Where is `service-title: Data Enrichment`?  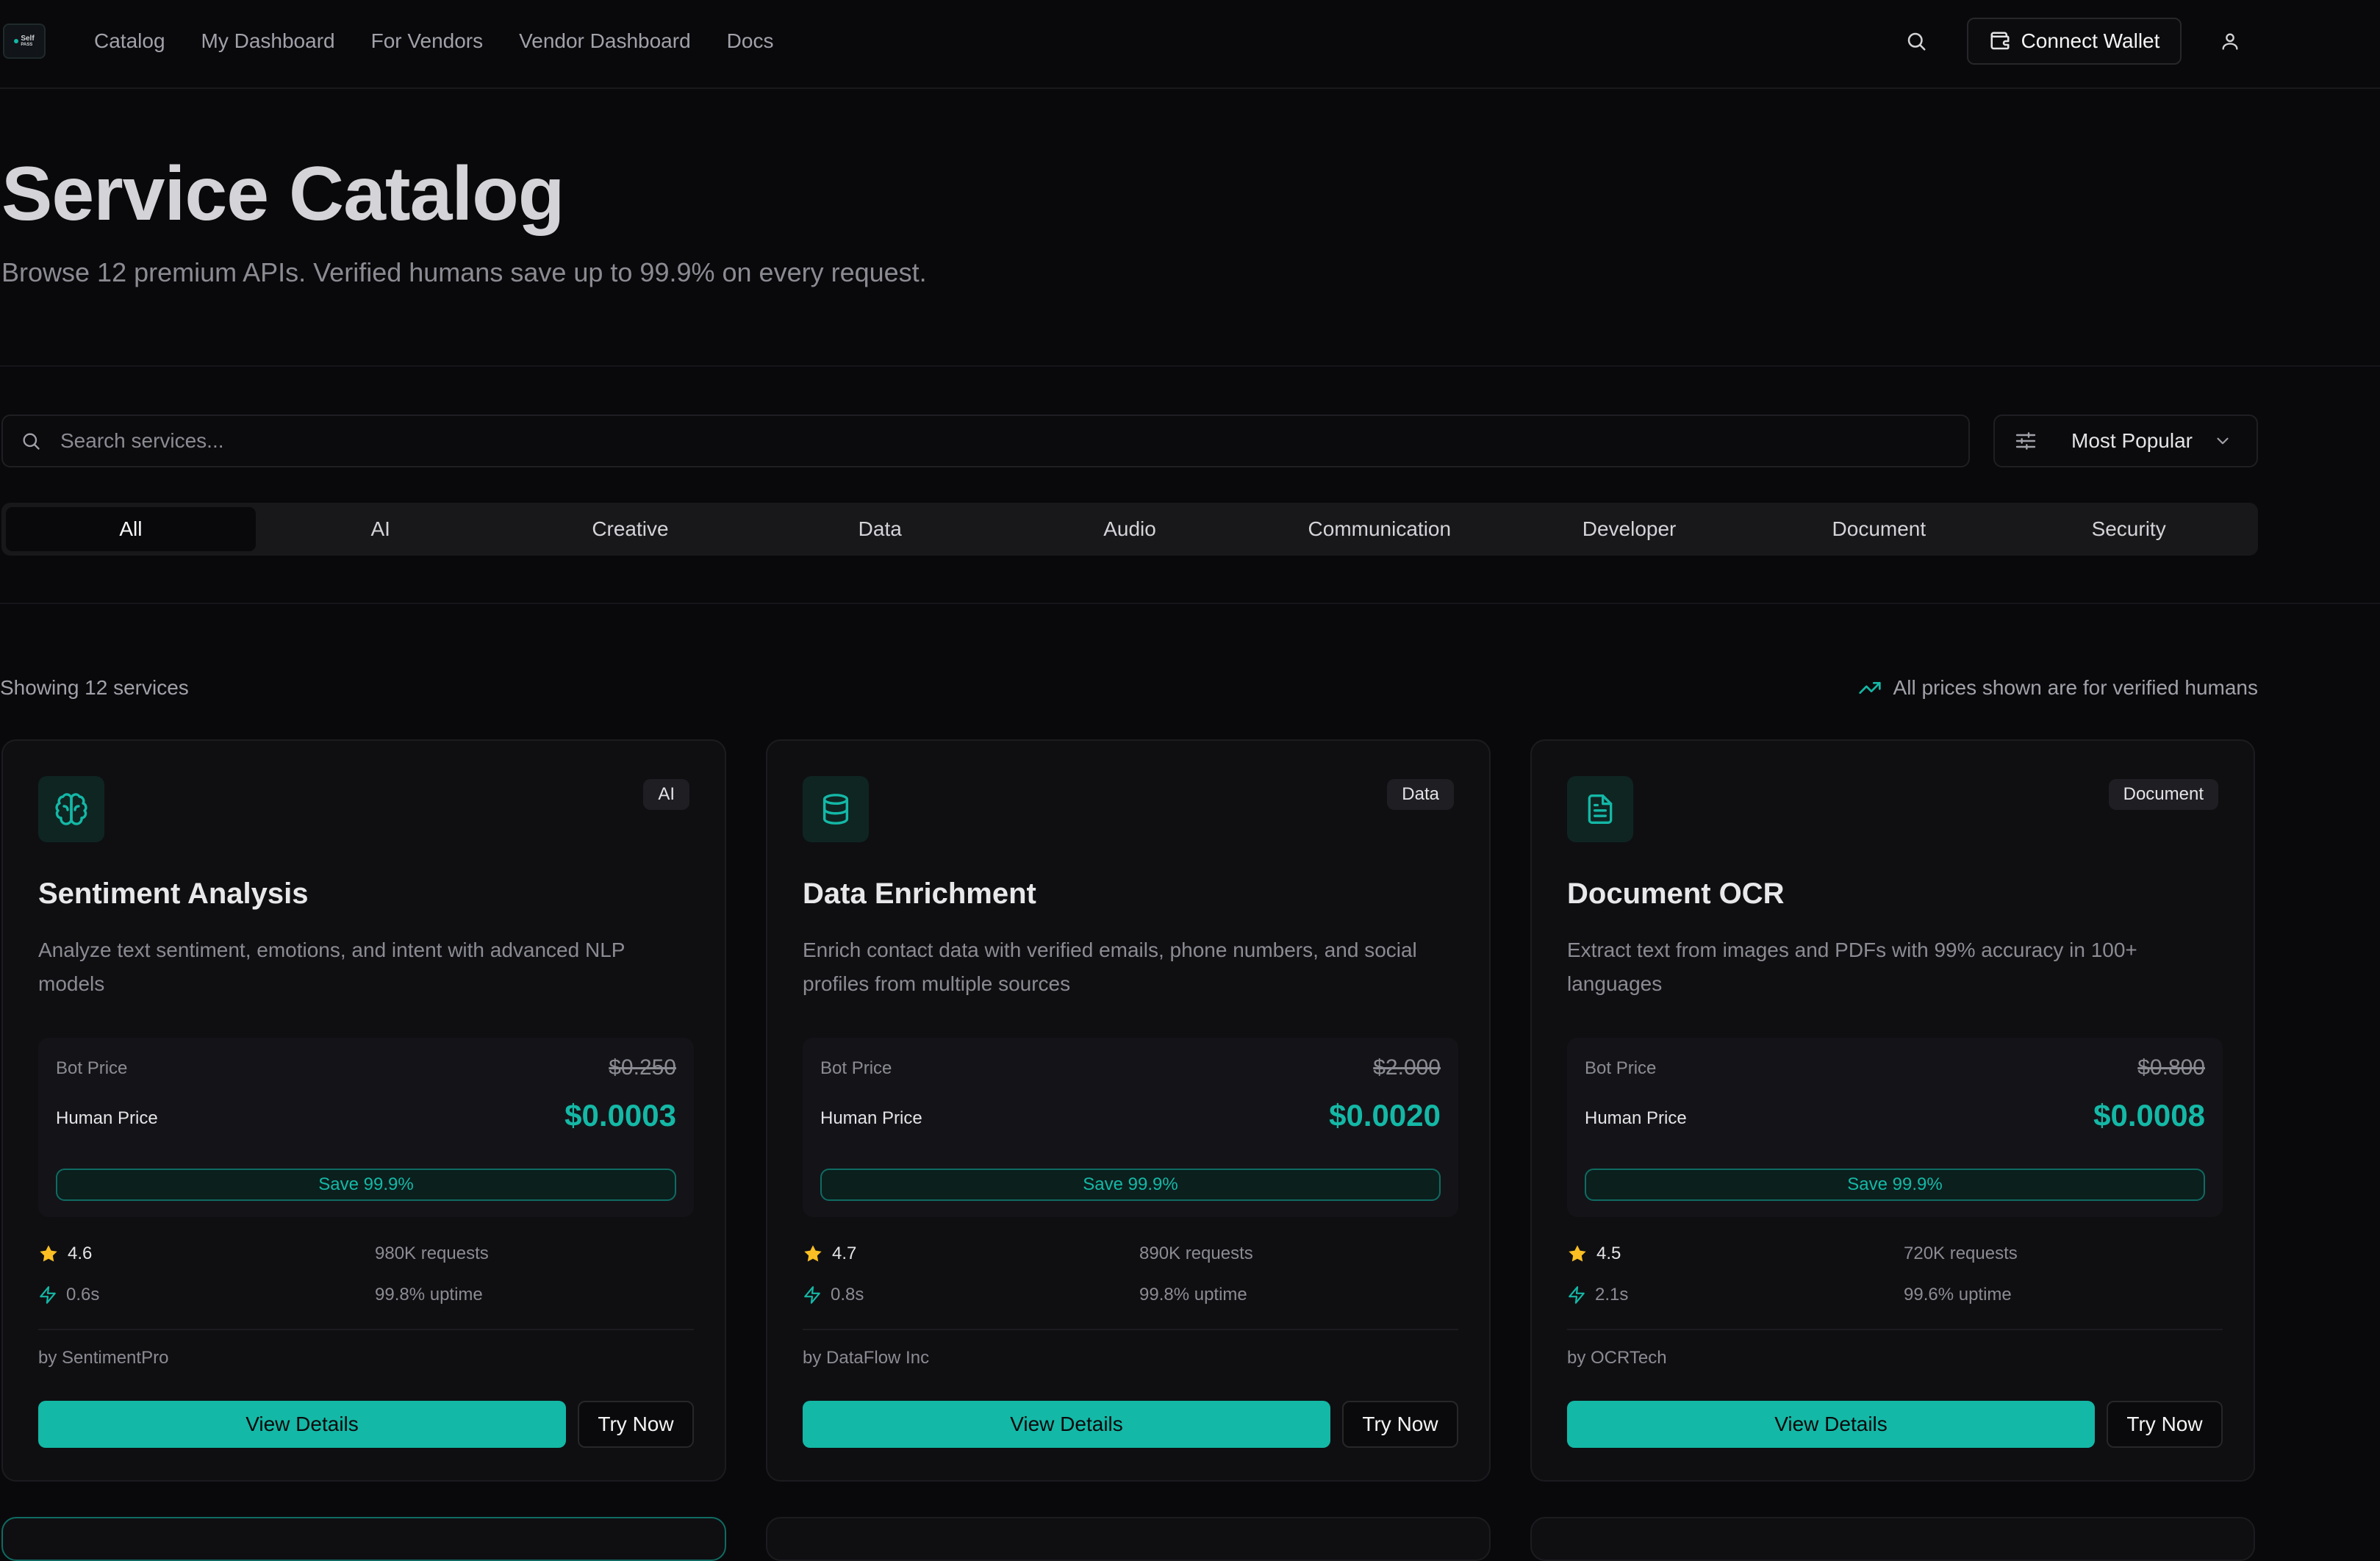
service-title: Data Enrichment is located at coordinates (920, 894).